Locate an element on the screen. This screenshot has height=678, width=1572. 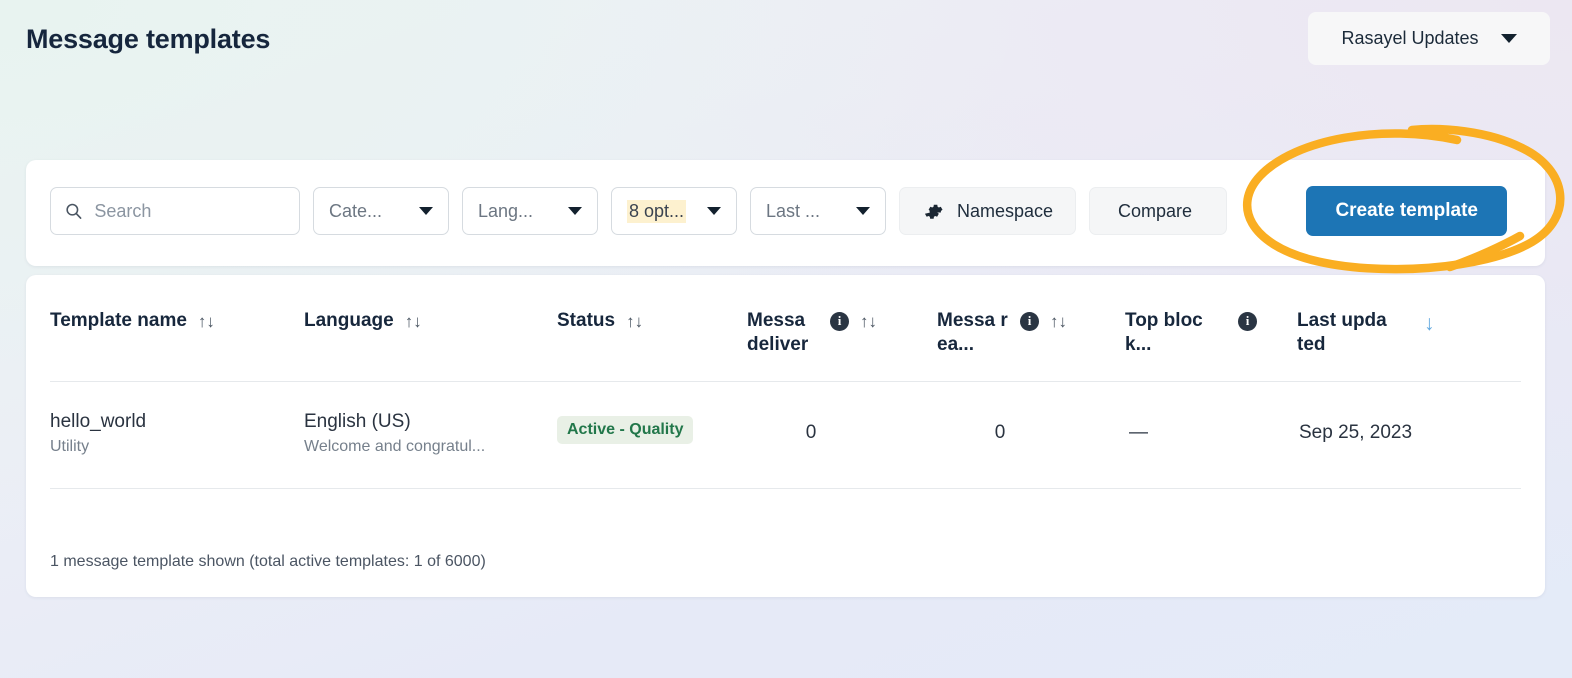
column-header-label: Language is located at coordinates (349, 320).